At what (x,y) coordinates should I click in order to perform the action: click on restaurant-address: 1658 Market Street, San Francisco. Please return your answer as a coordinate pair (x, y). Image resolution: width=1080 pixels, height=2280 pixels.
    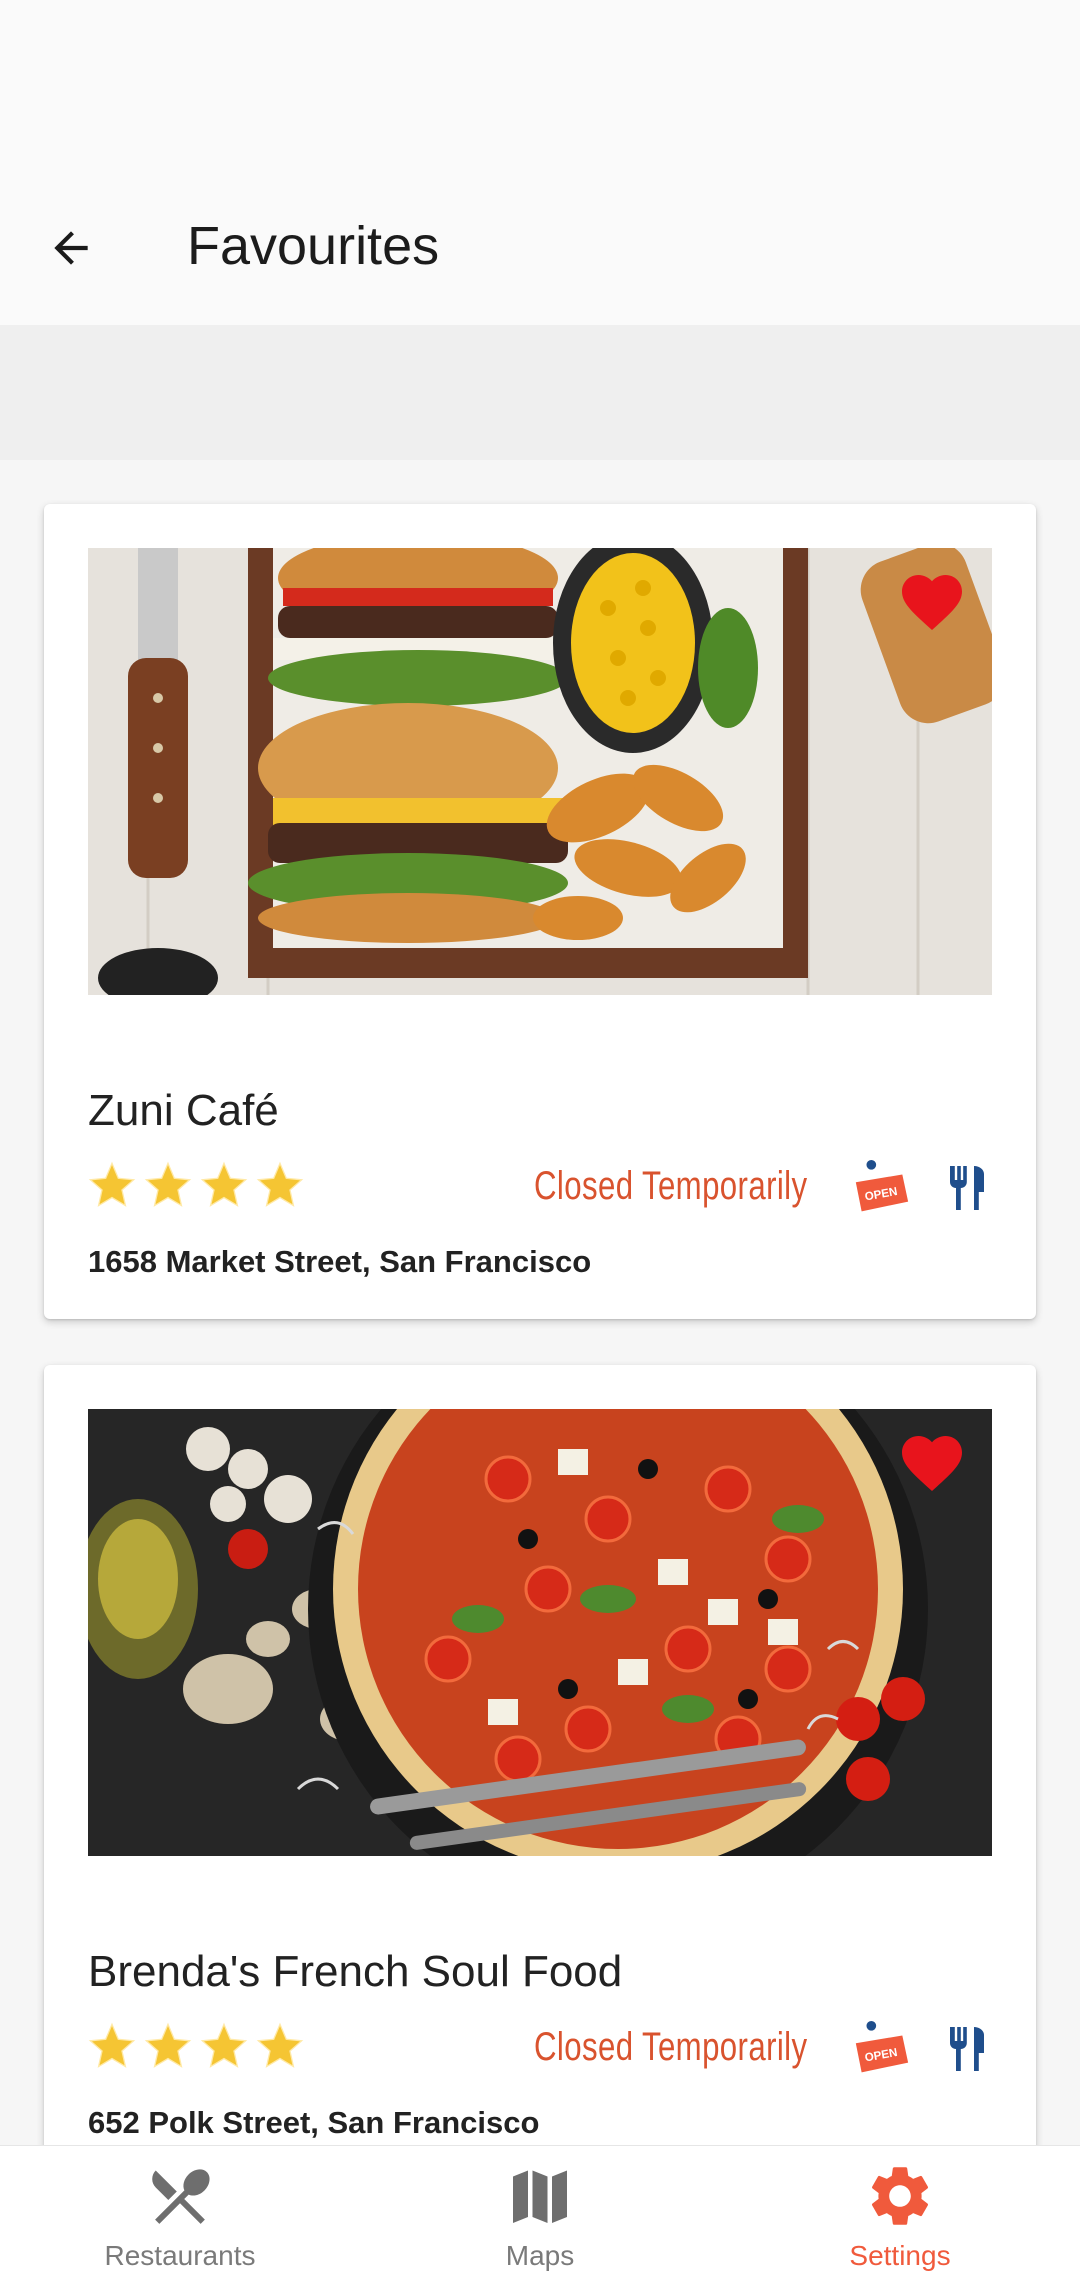
    Looking at the image, I should click on (340, 1261).